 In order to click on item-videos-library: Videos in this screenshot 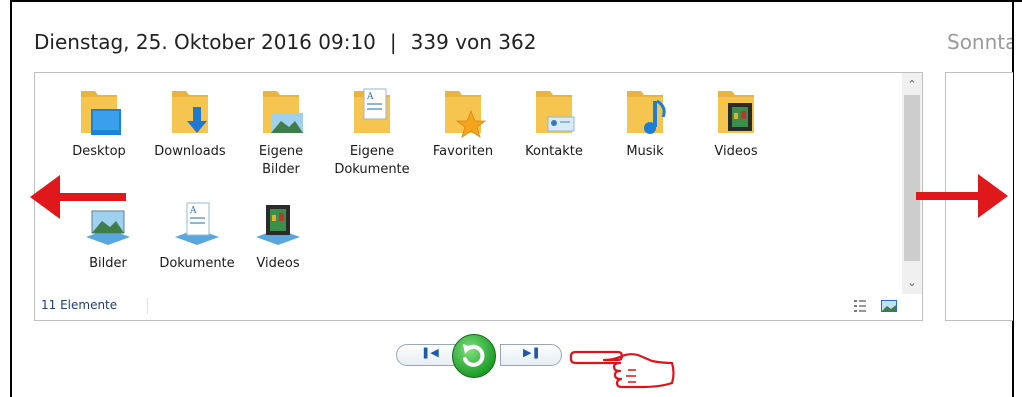, I will do `click(278, 235)`.